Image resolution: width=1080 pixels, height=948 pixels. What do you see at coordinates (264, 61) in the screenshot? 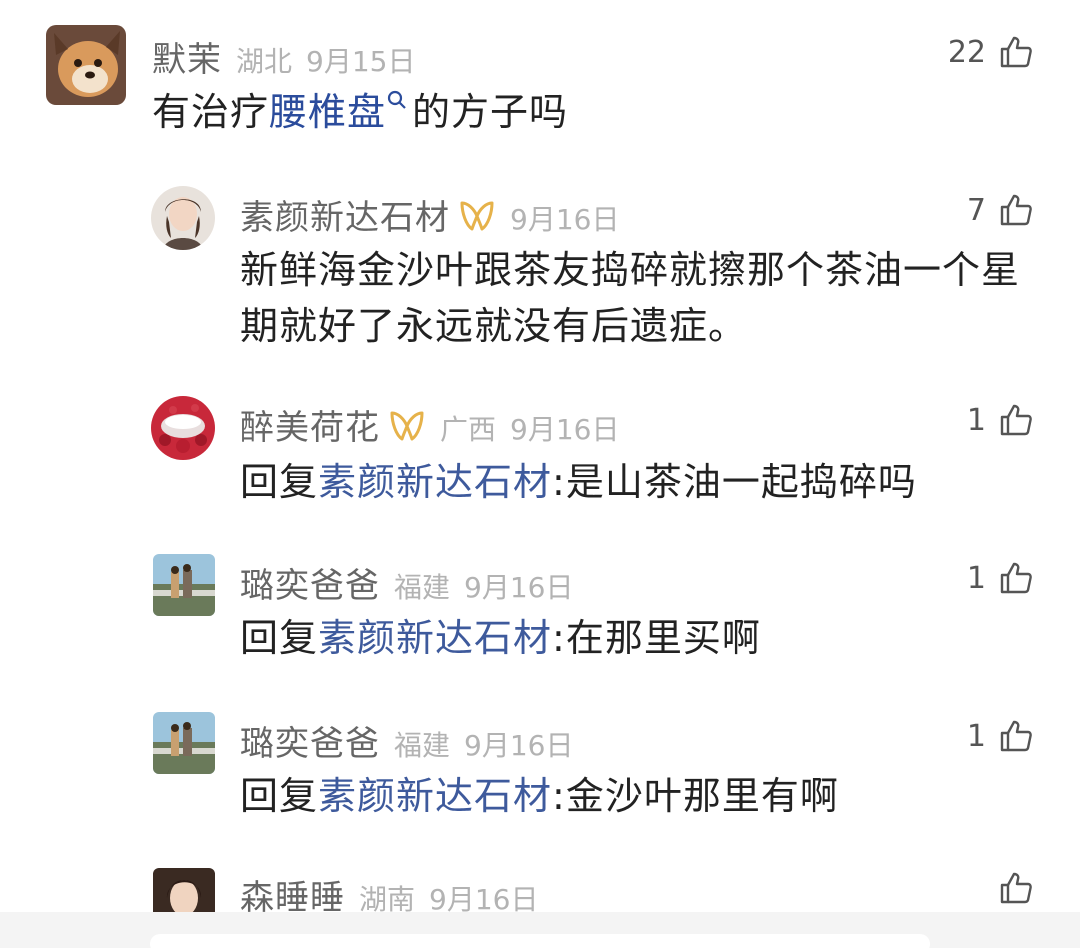
I see `location: 湖北` at bounding box center [264, 61].